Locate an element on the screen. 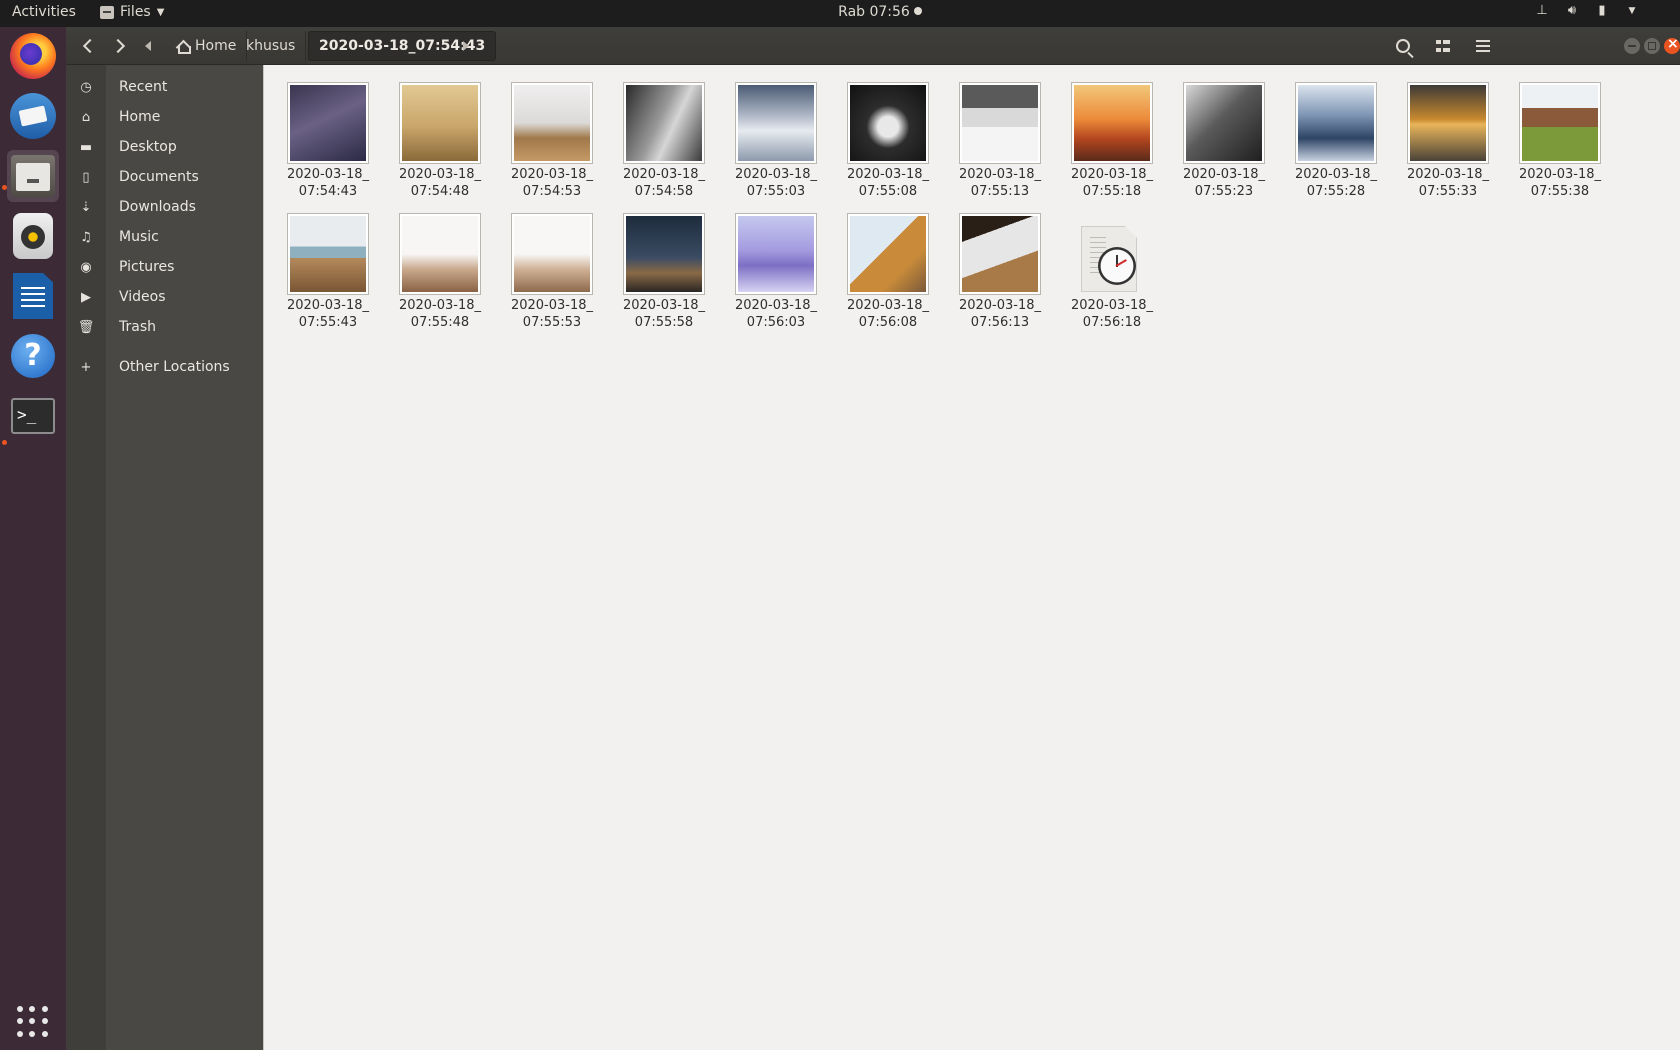 The width and height of the screenshot is (1680, 1050). clock: Rab 07:56 is located at coordinates (840, 12).